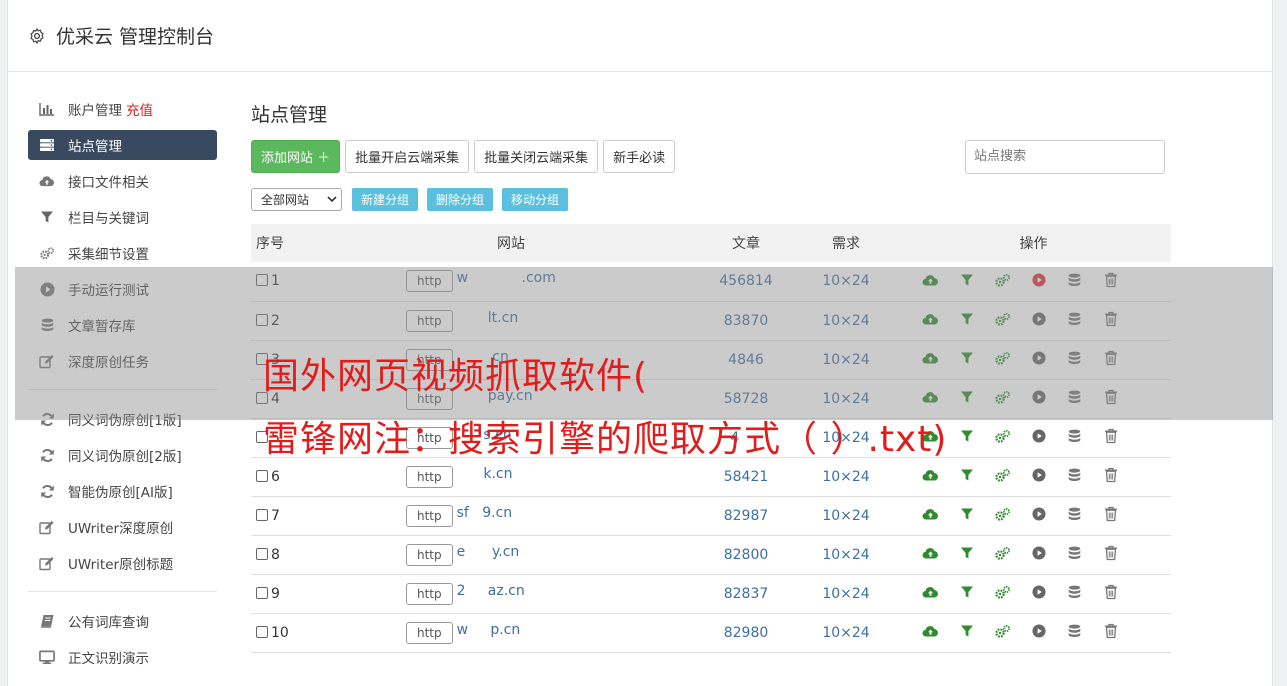 Image resolution: width=1287 pixels, height=686 pixels. I want to click on site-domain-link: 2 az.cn, so click(491, 591).